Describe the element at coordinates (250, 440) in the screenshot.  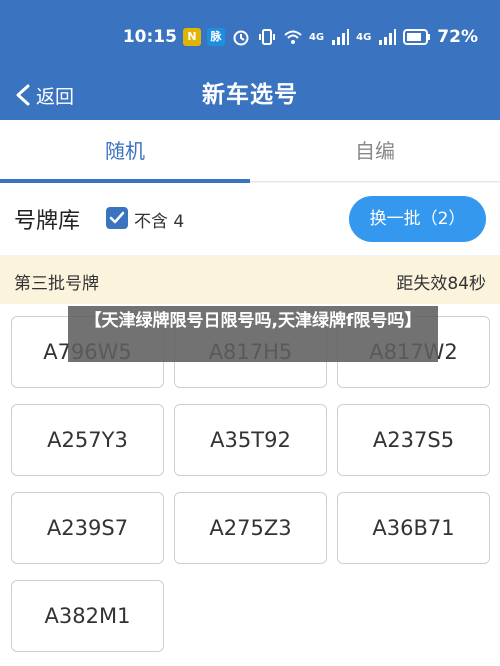
I see `plate-option: A35T92` at that location.